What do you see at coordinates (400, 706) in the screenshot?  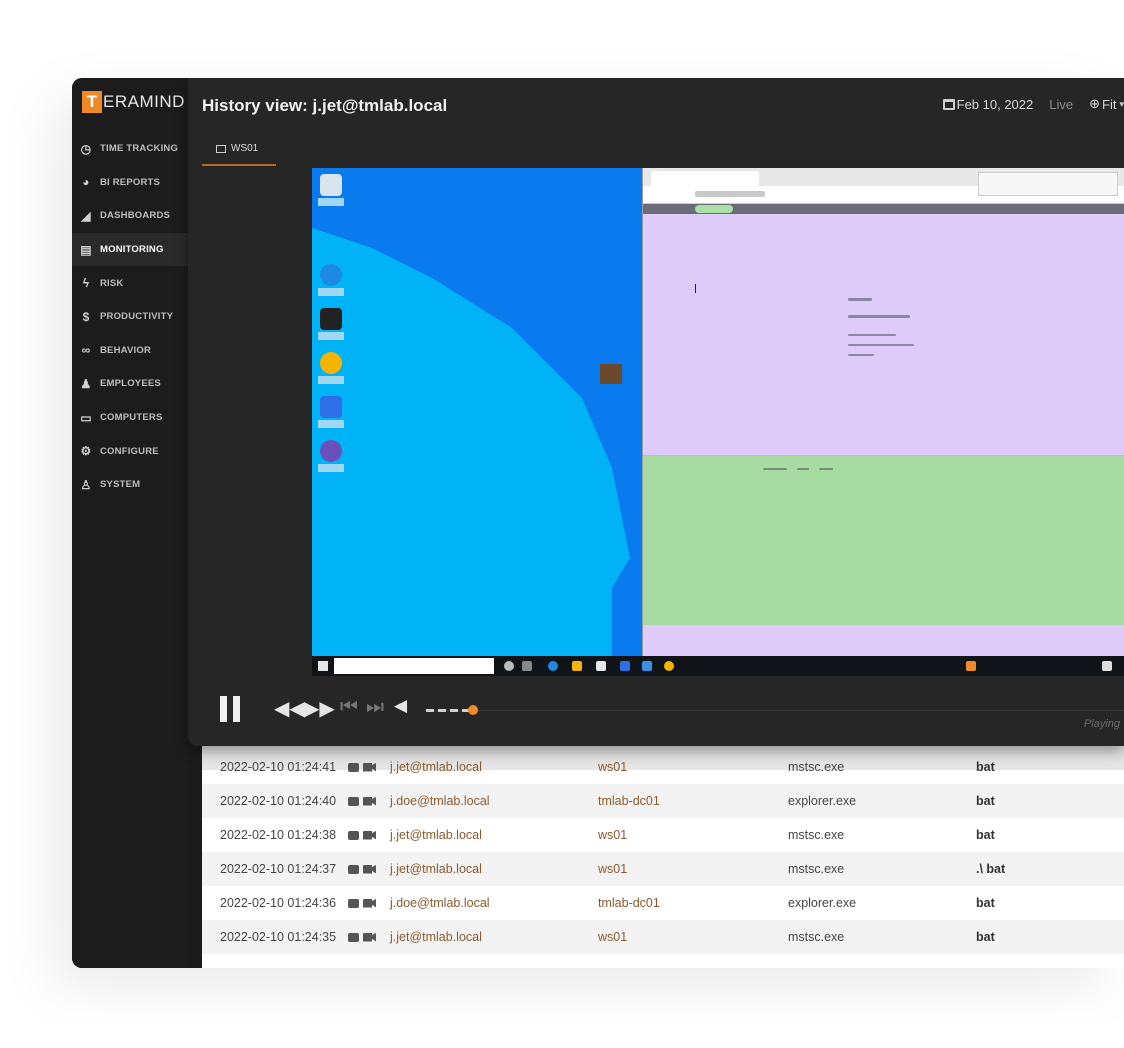 I see `volume-icon: ◀︎` at bounding box center [400, 706].